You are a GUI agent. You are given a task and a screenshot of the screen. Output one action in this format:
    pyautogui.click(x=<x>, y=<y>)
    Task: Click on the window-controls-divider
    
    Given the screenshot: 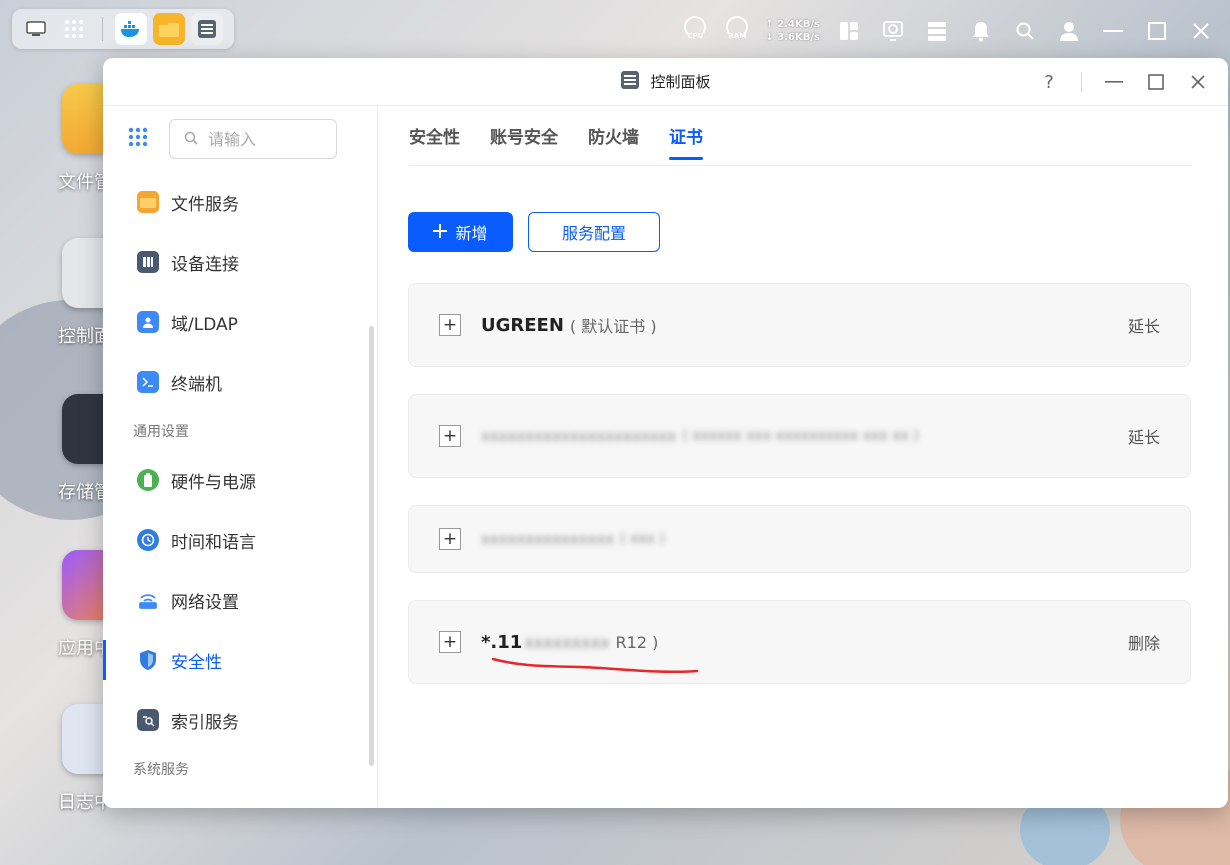 What is the action you would take?
    pyautogui.click(x=1081, y=82)
    